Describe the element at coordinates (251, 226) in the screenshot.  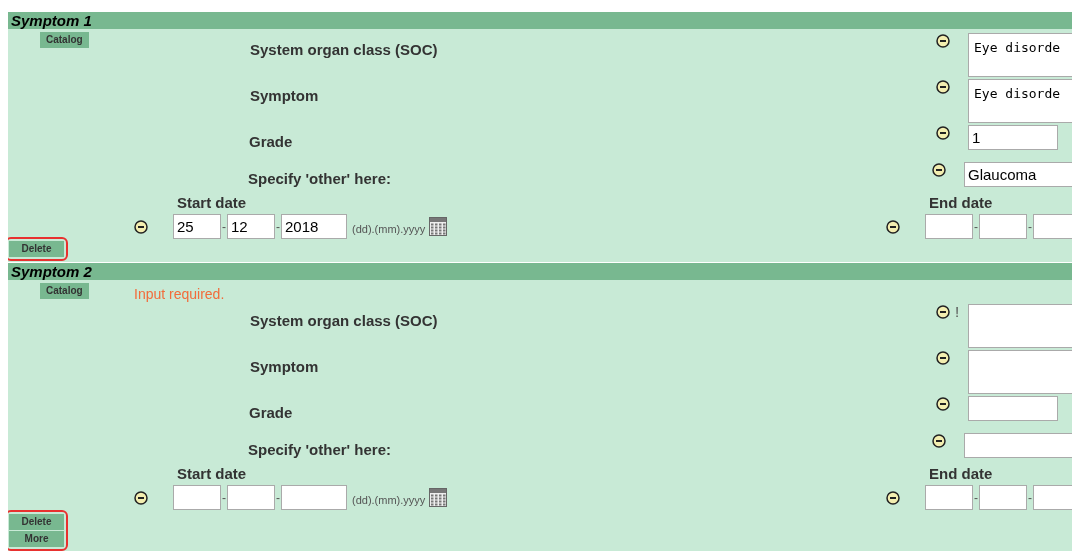
I see `input-field: 12` at that location.